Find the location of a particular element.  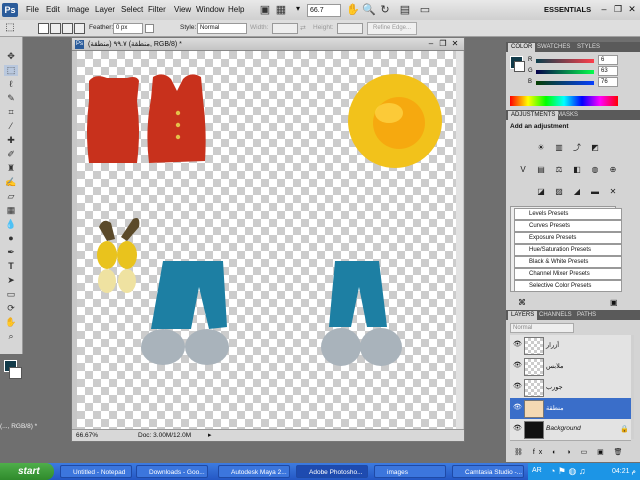

feather-input: 0 px is located at coordinates (128, 28).